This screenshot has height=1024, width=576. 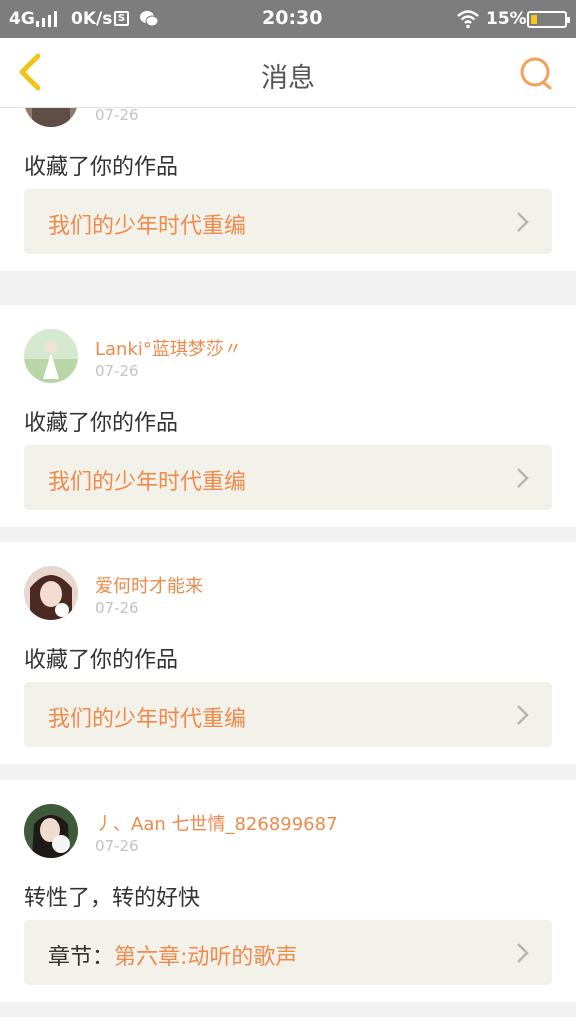 I want to click on chapter-link: 章节：第六章:动听的歌声, so click(x=288, y=952).